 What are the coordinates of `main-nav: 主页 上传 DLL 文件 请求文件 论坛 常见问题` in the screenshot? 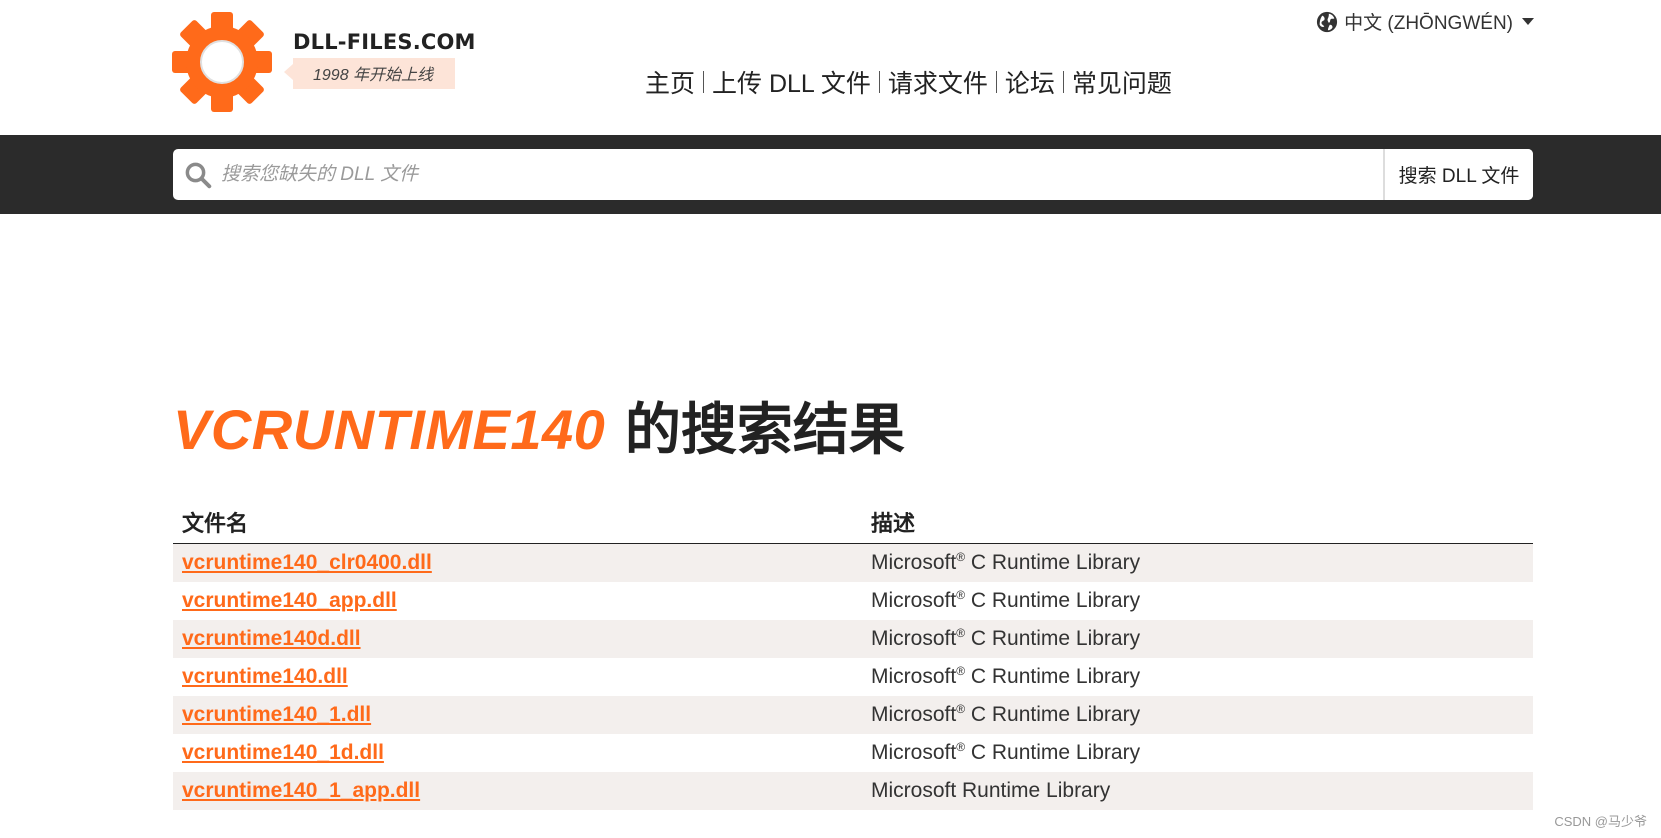 It's located at (908, 82).